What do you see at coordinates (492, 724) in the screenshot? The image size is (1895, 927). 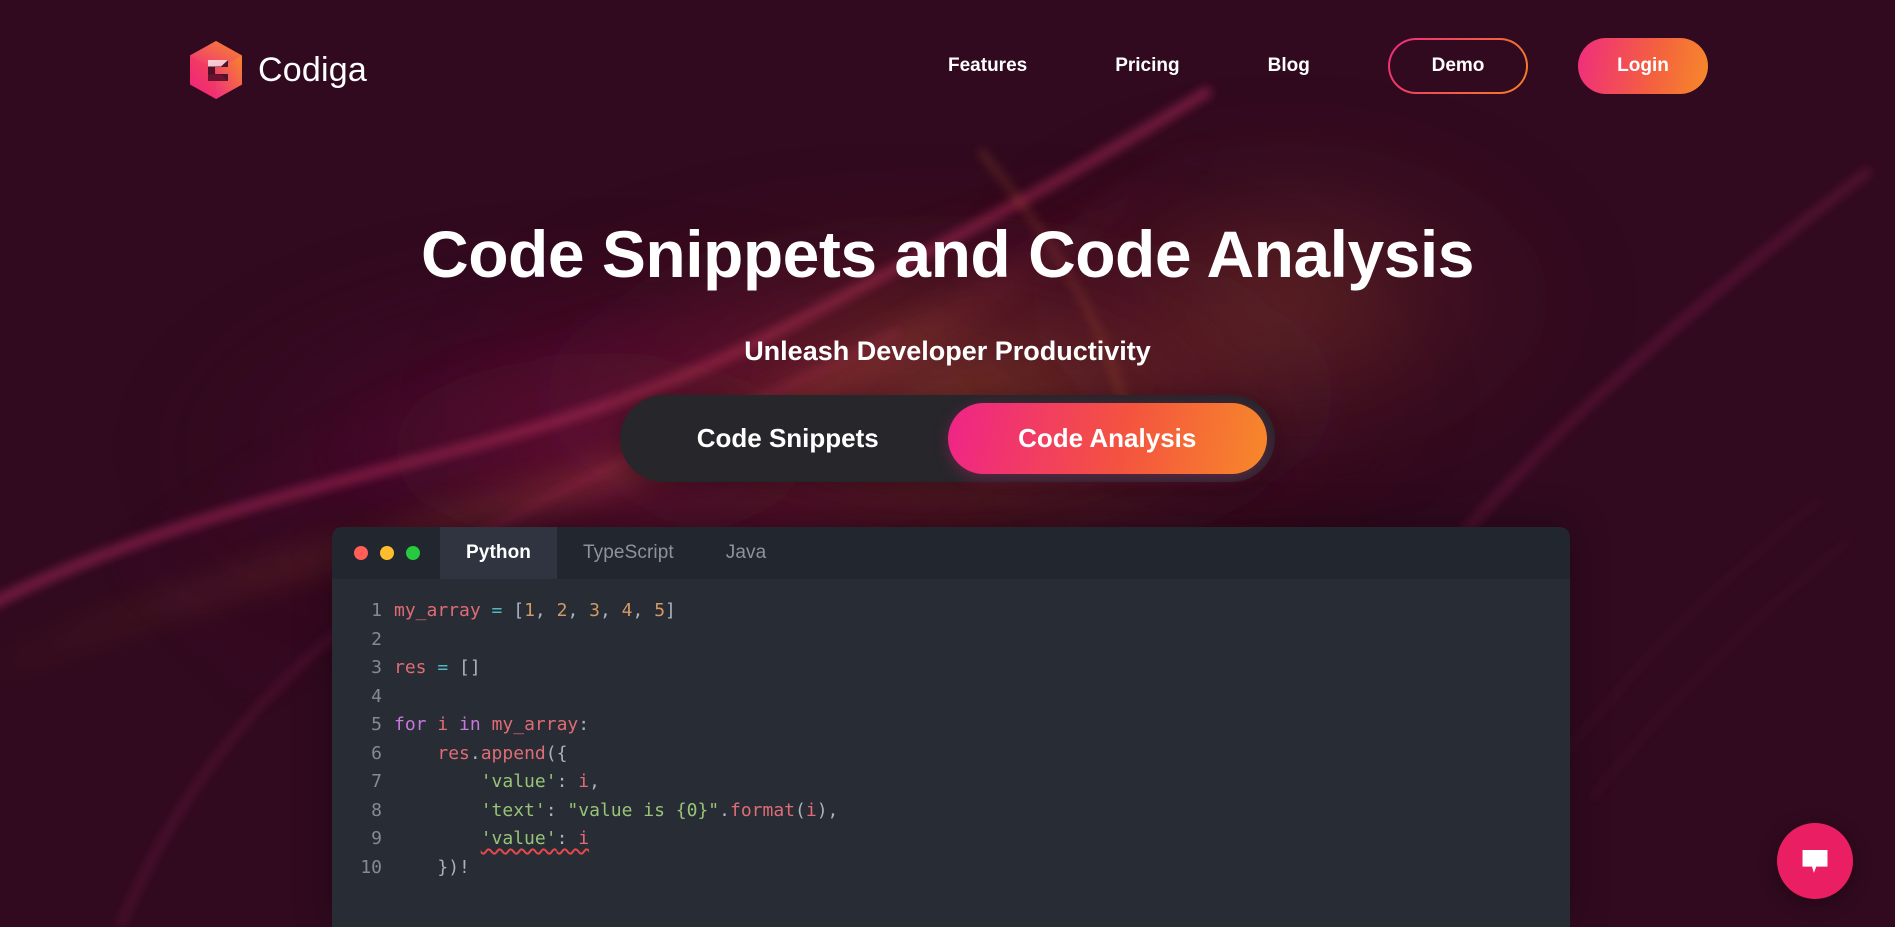 I see `line-content: for i in my_array:` at bounding box center [492, 724].